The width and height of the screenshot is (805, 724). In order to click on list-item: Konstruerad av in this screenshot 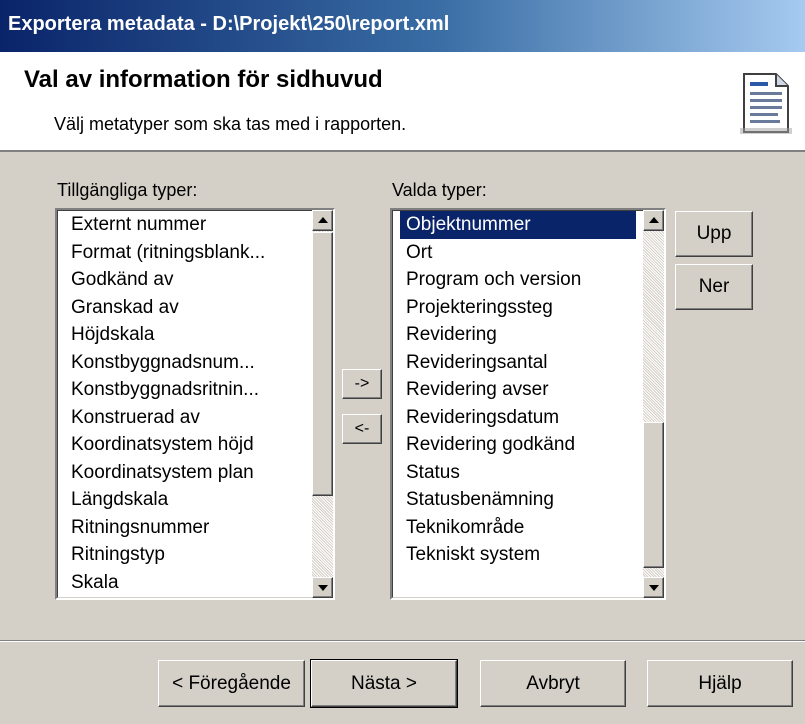, I will do `click(185, 418)`.